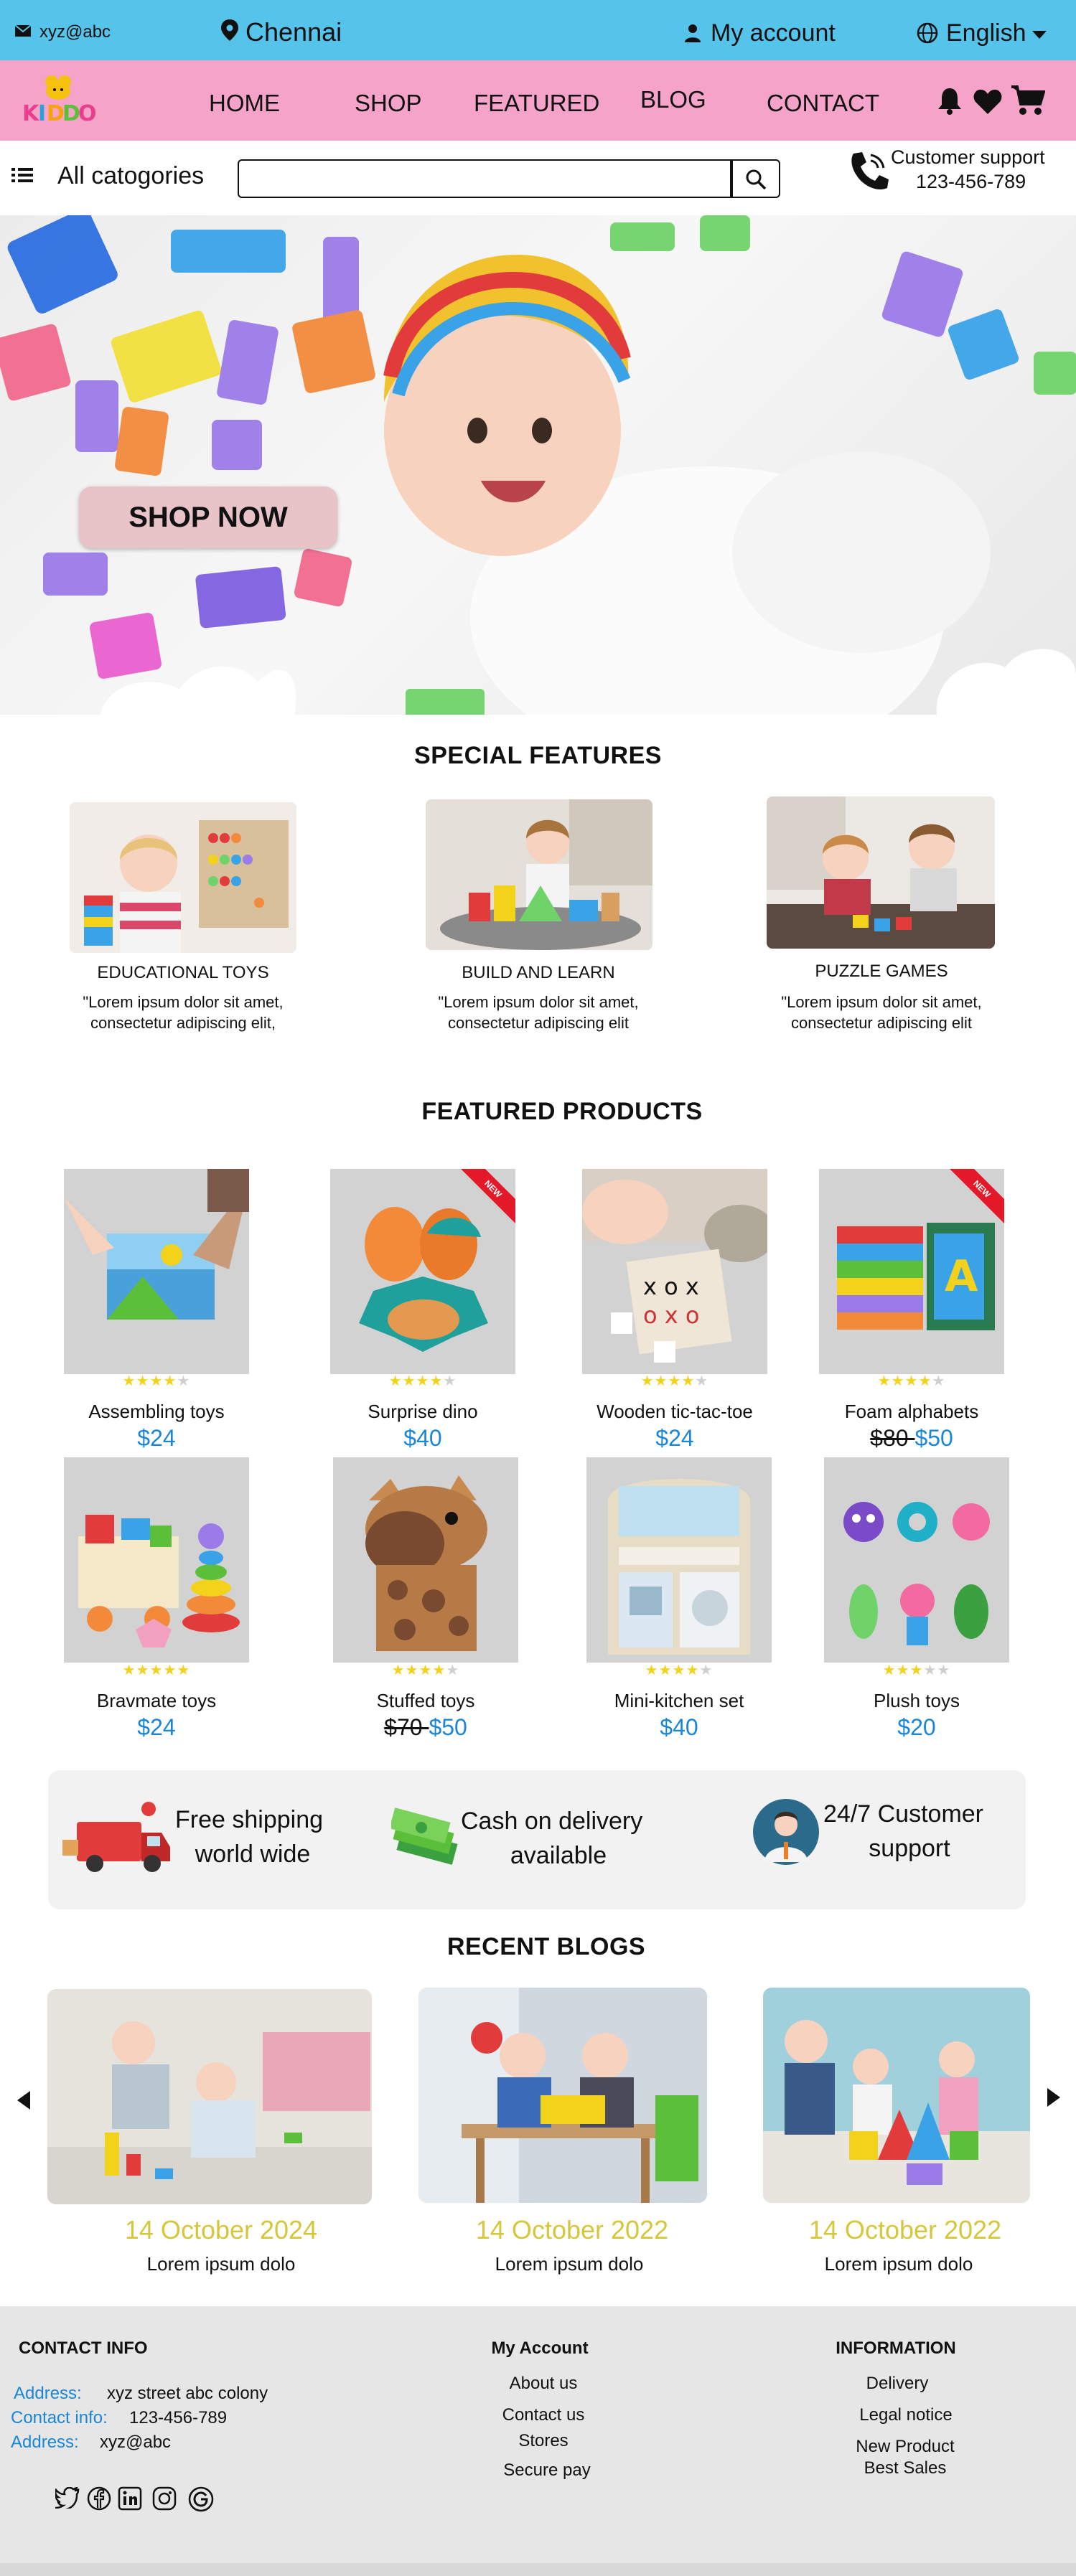 The height and width of the screenshot is (2576, 1076). I want to click on footer-link-contact-us: Contact us, so click(543, 2415).